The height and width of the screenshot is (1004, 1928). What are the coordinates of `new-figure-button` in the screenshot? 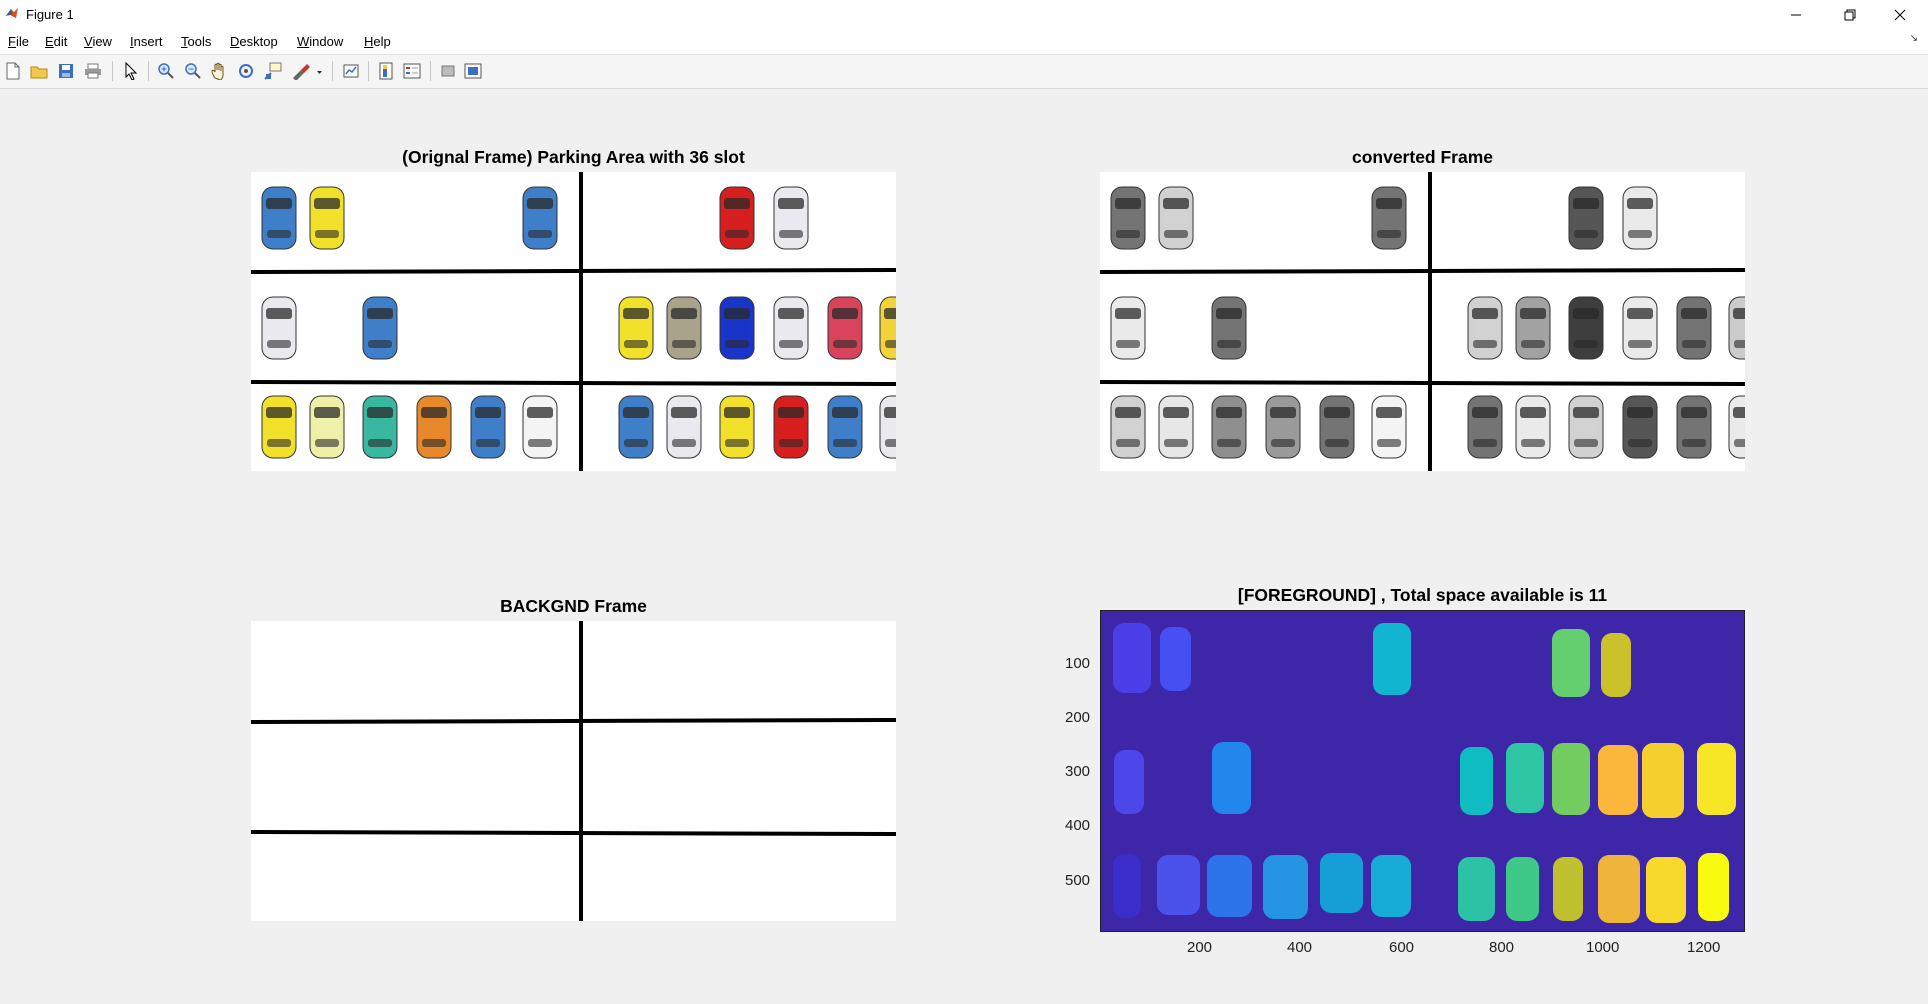 It's located at (13, 71).